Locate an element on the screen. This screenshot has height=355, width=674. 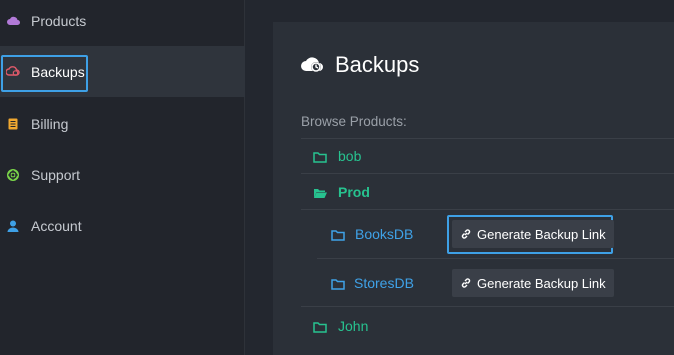
user-icon is located at coordinates (13, 226).